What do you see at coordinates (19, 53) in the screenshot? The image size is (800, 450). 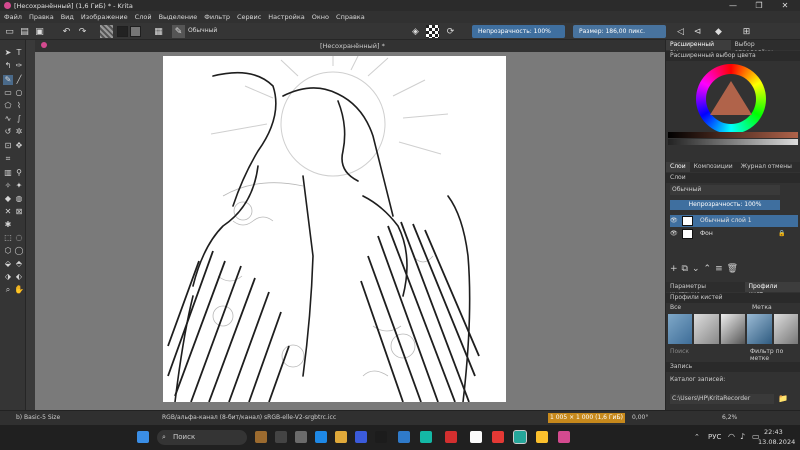 I see `text-tool-icon: T` at bounding box center [19, 53].